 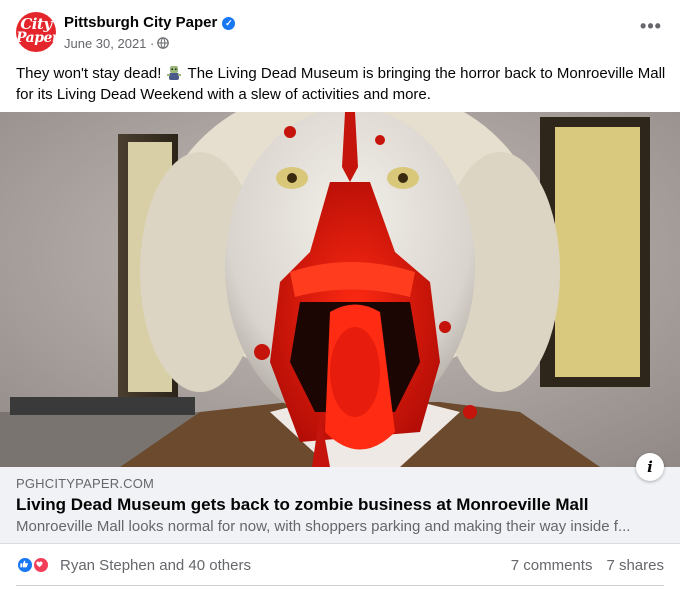 What do you see at coordinates (163, 43) in the screenshot?
I see `globe-icon` at bounding box center [163, 43].